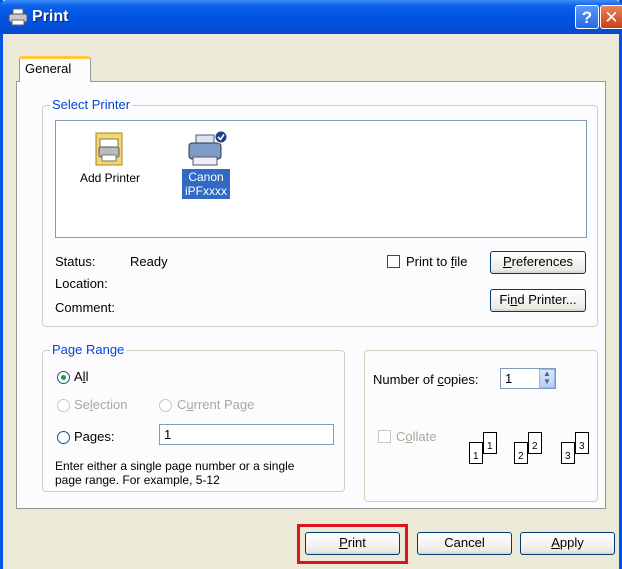  I want to click on apply-button: Apply, so click(567, 543).